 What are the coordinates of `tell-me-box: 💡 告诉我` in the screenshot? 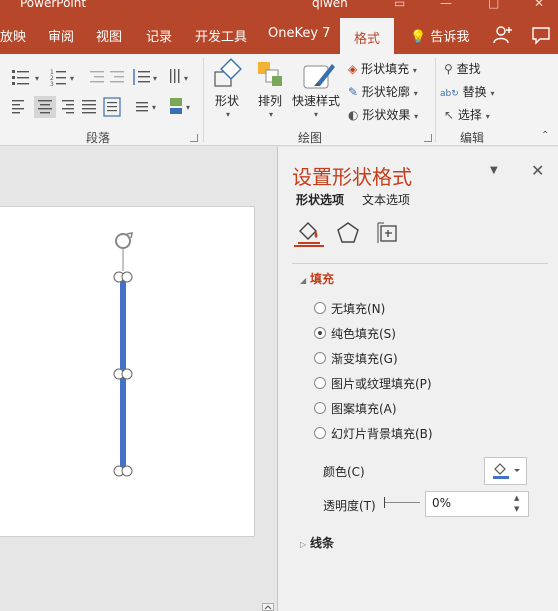 It's located at (439, 35).